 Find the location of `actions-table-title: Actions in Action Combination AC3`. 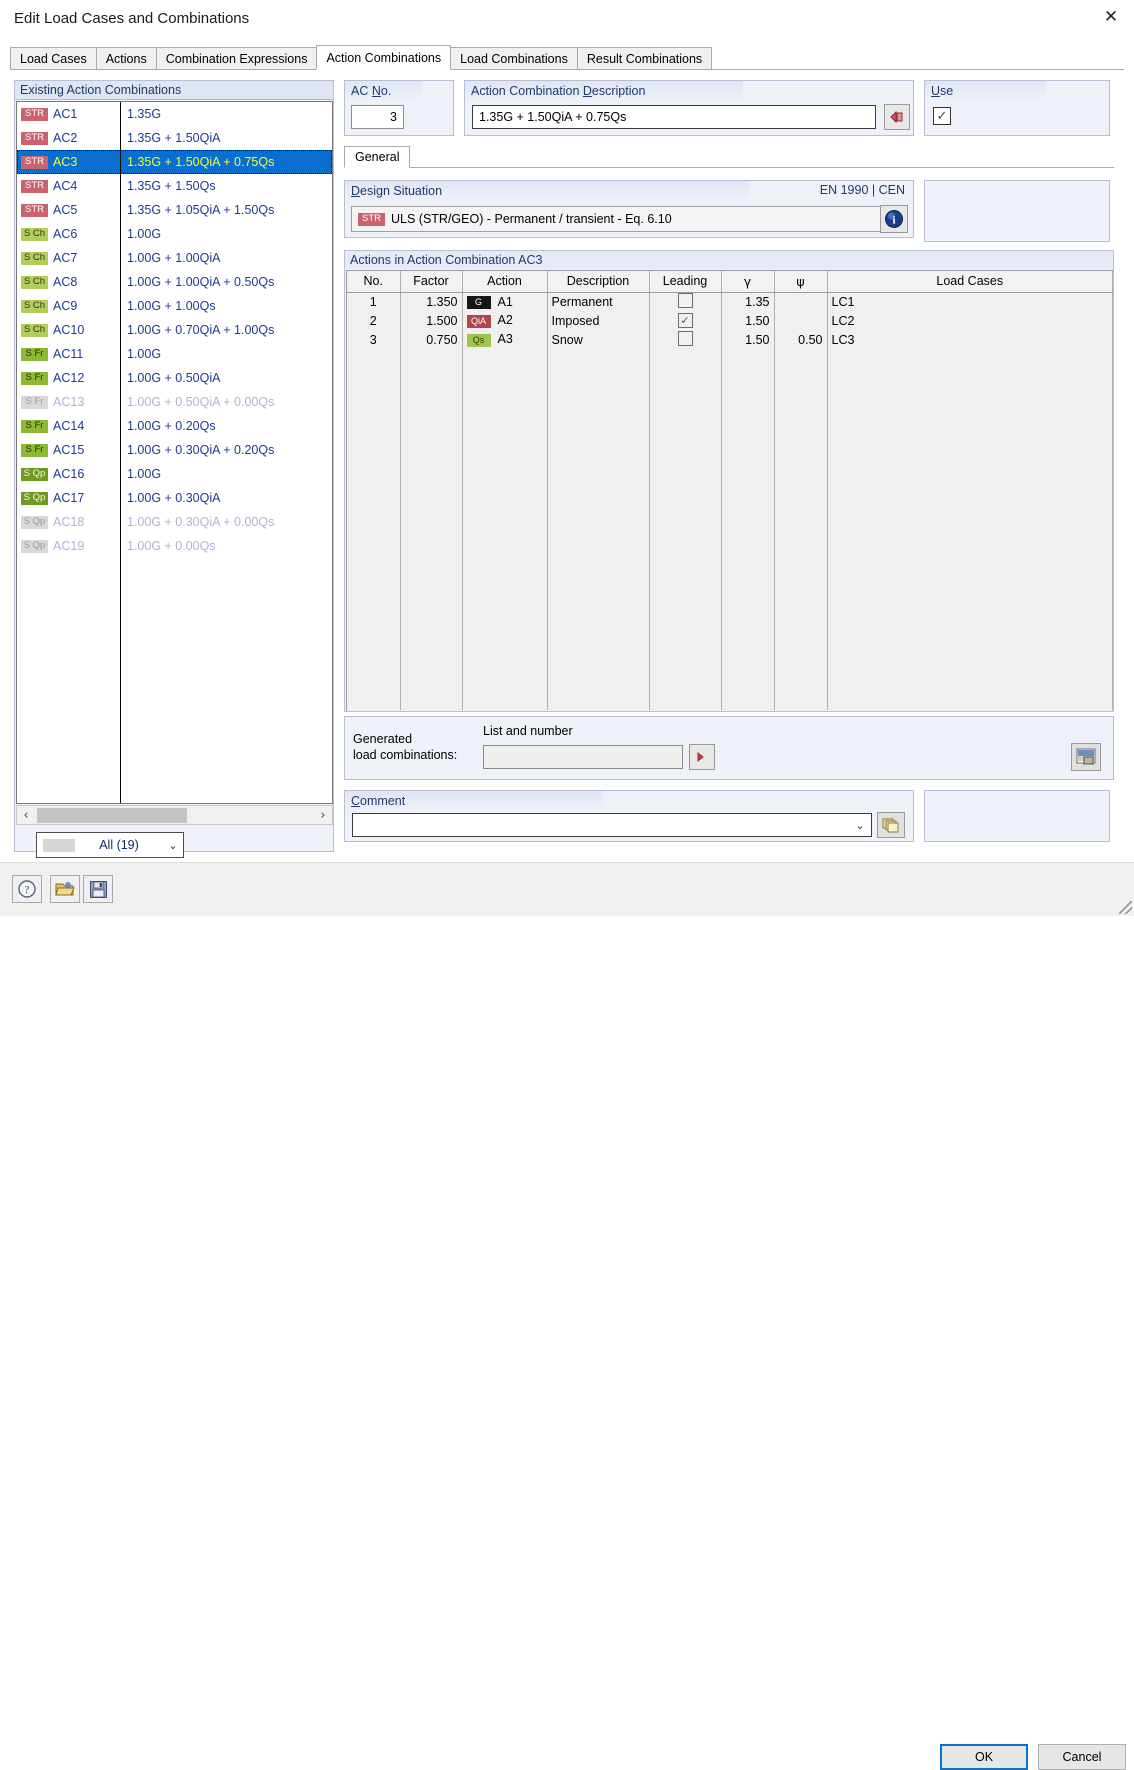

actions-table-title: Actions in Action Combination AC3 is located at coordinates (729, 260).